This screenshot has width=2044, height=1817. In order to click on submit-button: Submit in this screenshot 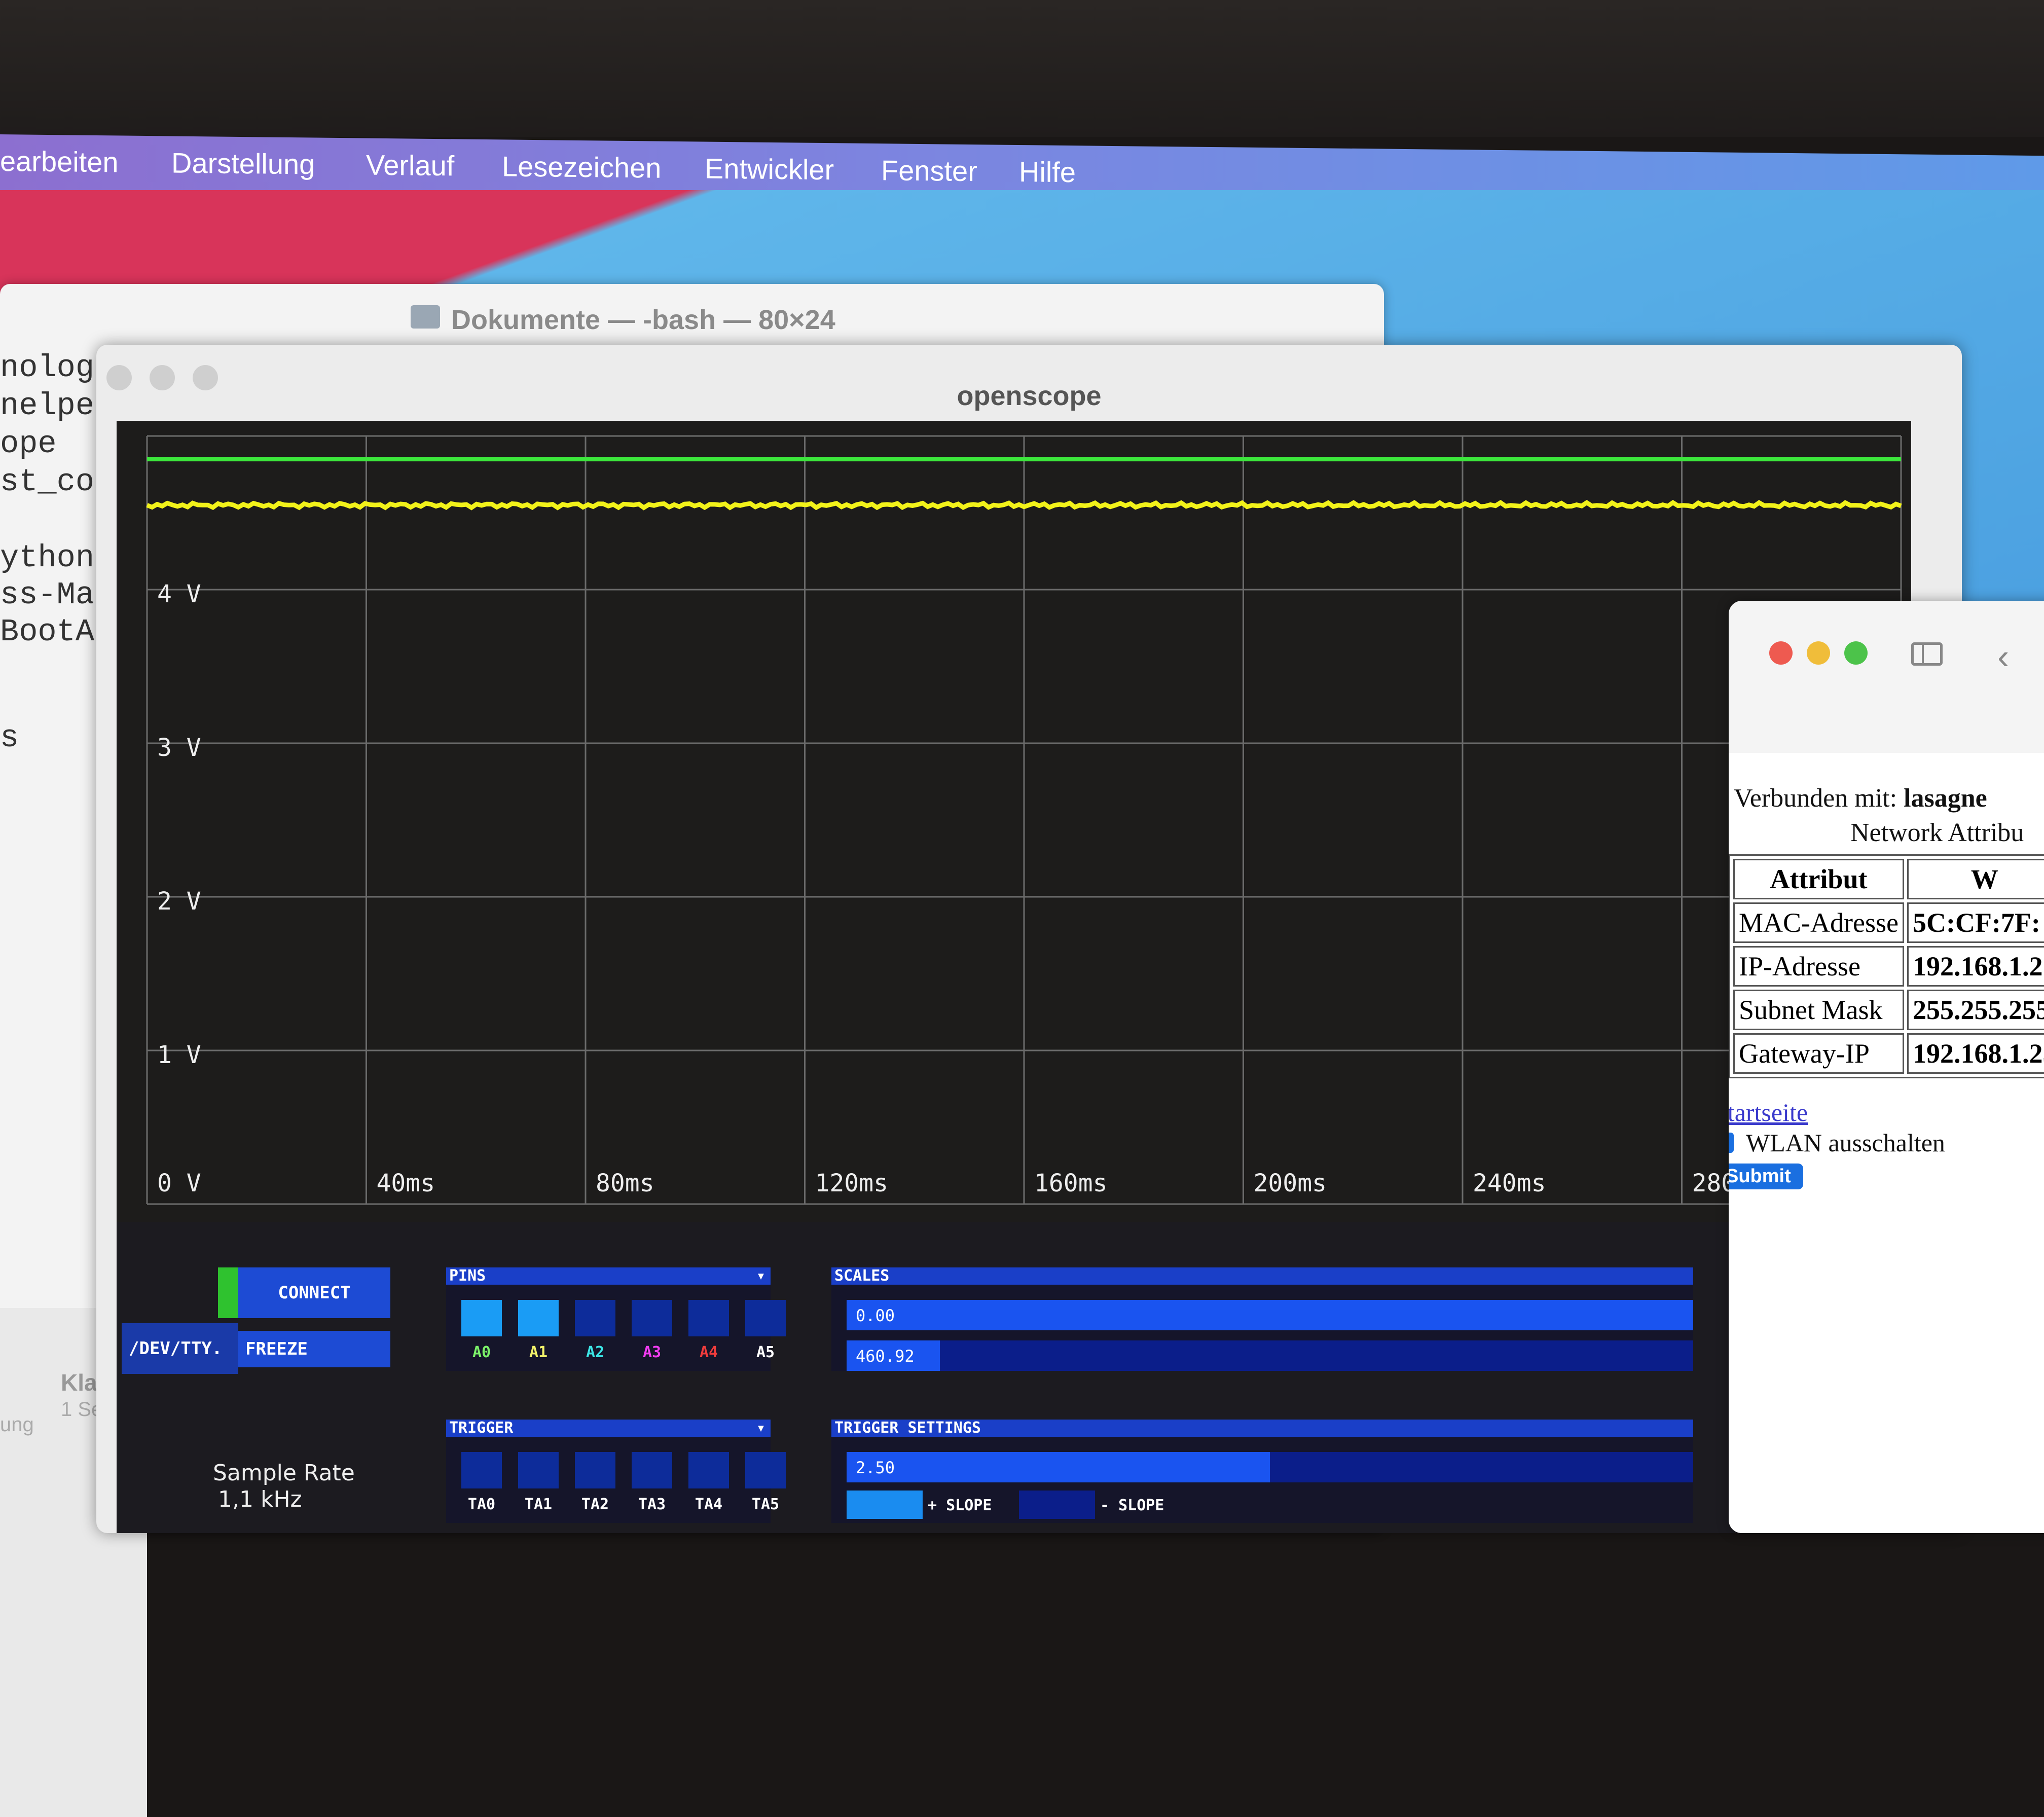, I will do `click(1766, 1176)`.